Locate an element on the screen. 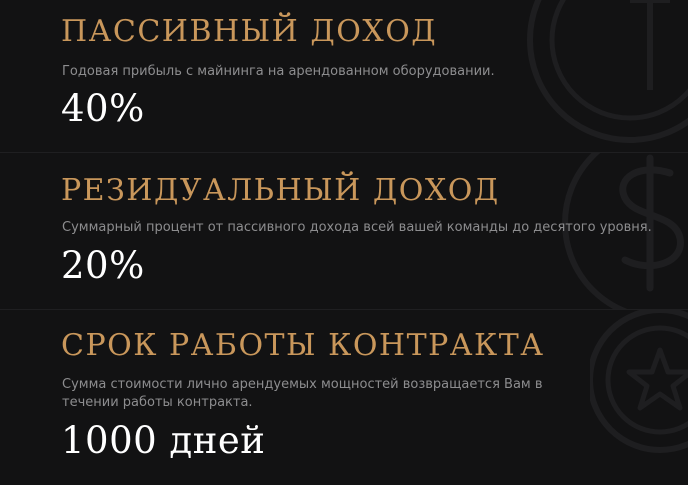 This screenshot has height=485, width=688. coin-icon is located at coordinates (607, 71).